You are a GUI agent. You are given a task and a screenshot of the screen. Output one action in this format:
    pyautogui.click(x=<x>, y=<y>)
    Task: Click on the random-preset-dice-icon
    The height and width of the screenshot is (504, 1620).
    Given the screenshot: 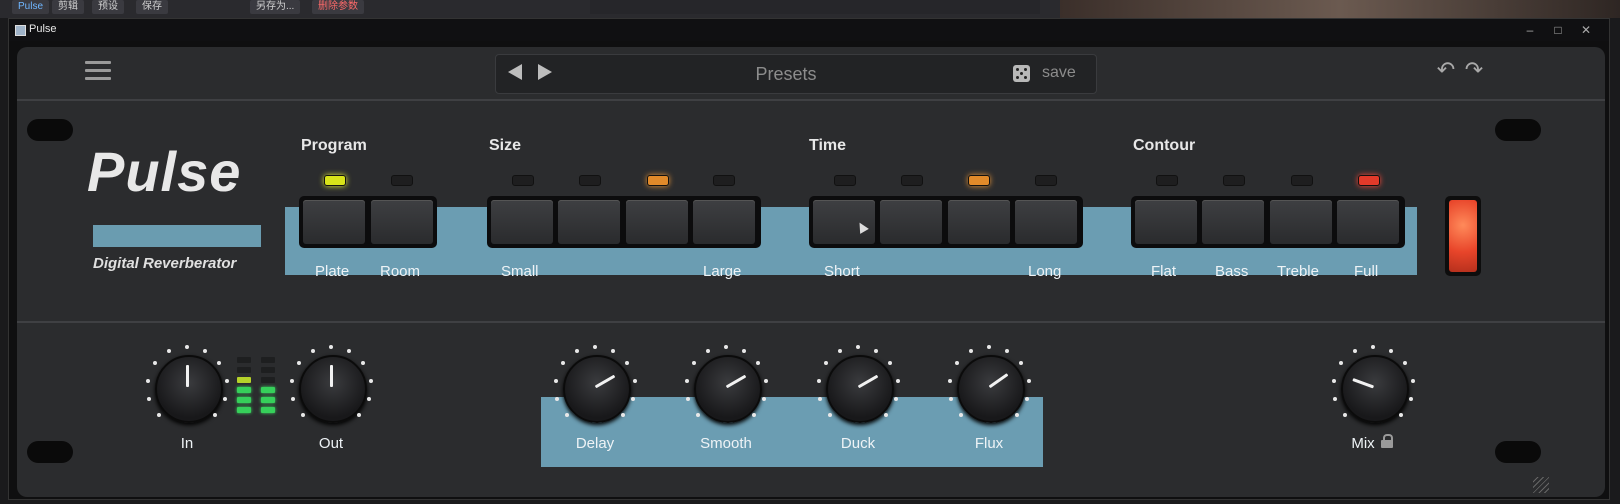 What is the action you would take?
    pyautogui.click(x=1021, y=73)
    